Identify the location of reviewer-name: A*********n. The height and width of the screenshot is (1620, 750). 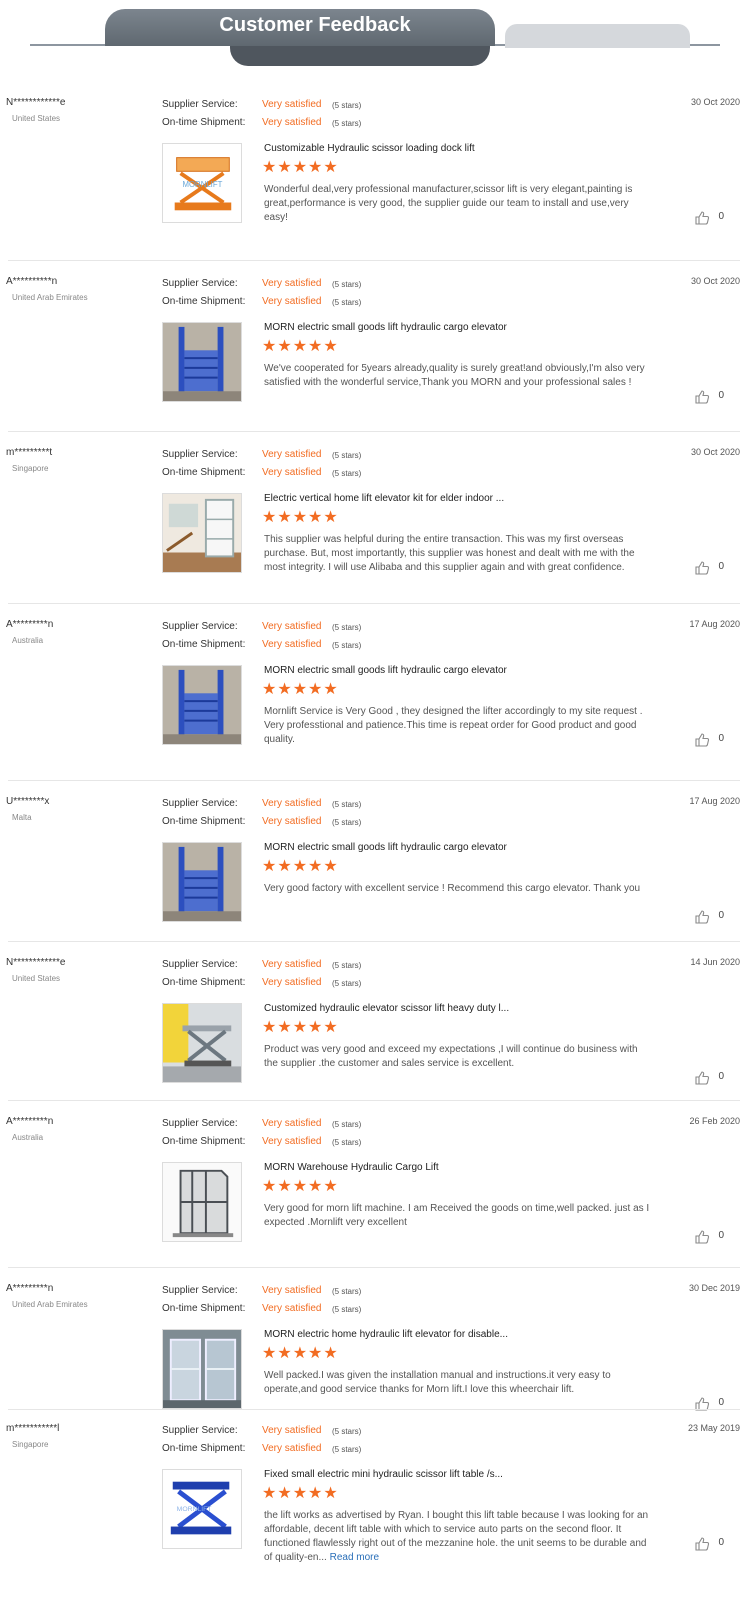
(30, 1288).